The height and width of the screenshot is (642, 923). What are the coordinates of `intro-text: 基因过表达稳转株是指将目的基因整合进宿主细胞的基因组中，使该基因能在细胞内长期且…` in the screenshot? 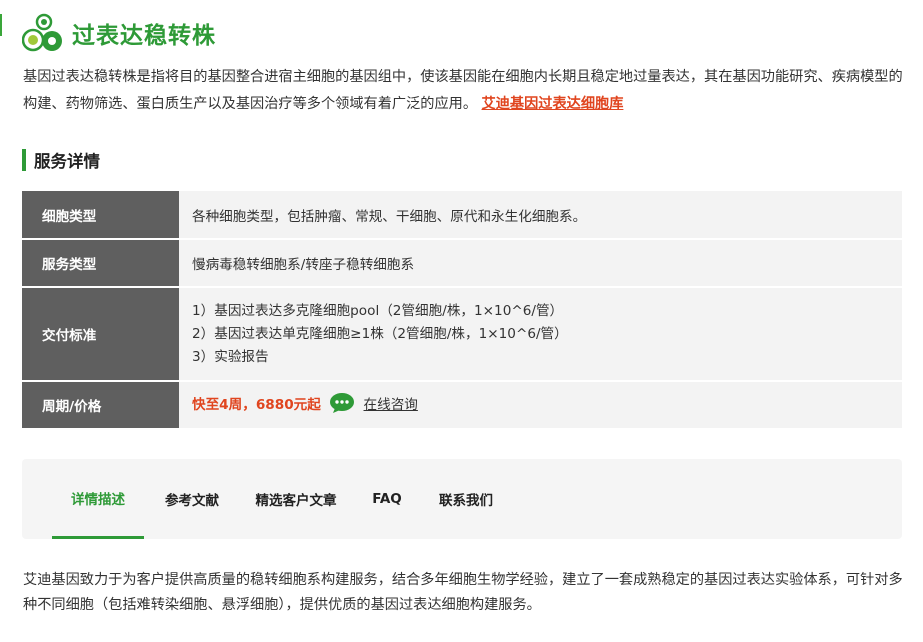 It's located at (463, 90).